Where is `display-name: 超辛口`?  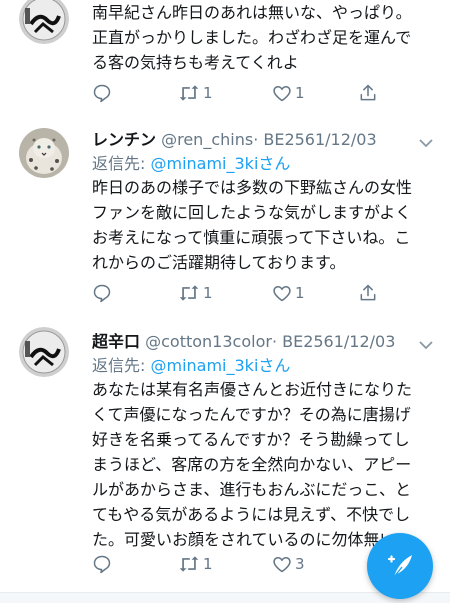 display-name: 超辛口 is located at coordinates (116, 341).